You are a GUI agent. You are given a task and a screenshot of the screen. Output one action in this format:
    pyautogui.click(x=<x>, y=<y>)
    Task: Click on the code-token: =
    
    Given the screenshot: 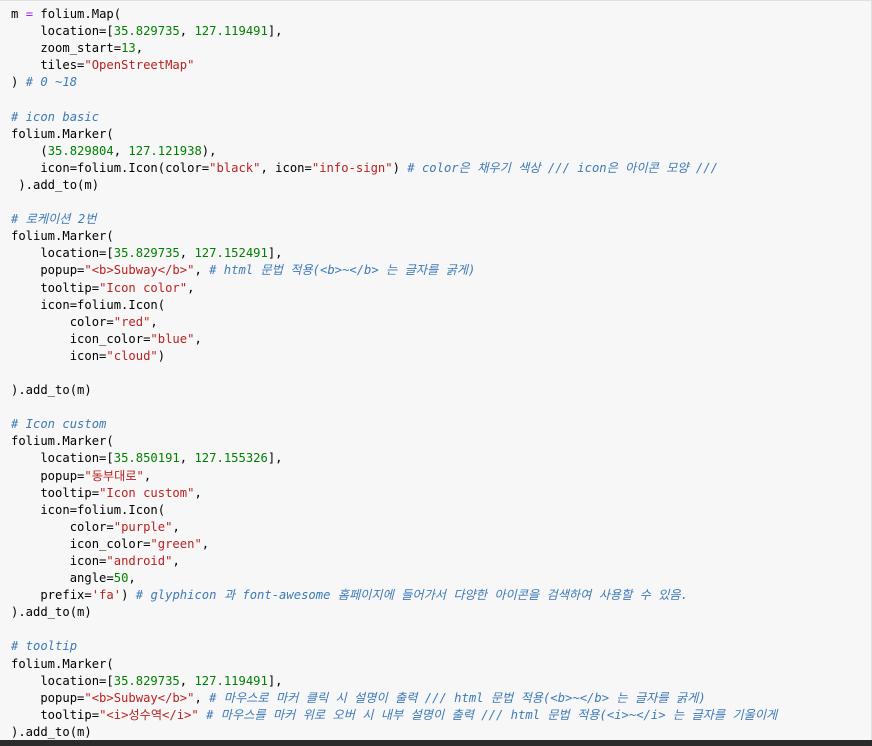 What is the action you would take?
    pyautogui.click(x=29, y=14)
    